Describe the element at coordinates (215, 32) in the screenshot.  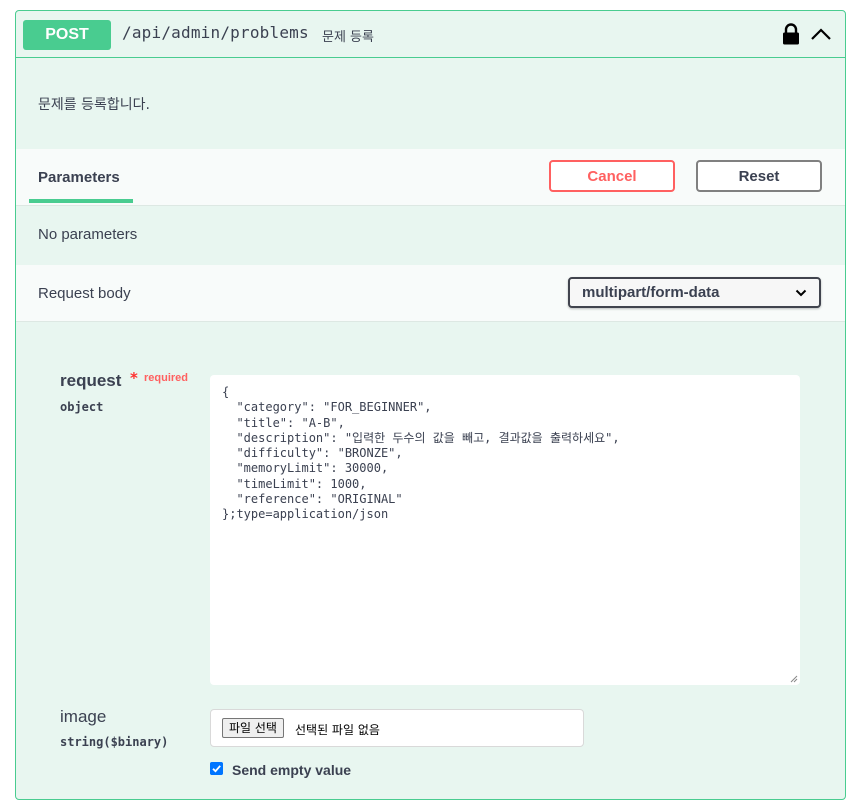
I see `endpoint-path: /api/admin/problems` at that location.